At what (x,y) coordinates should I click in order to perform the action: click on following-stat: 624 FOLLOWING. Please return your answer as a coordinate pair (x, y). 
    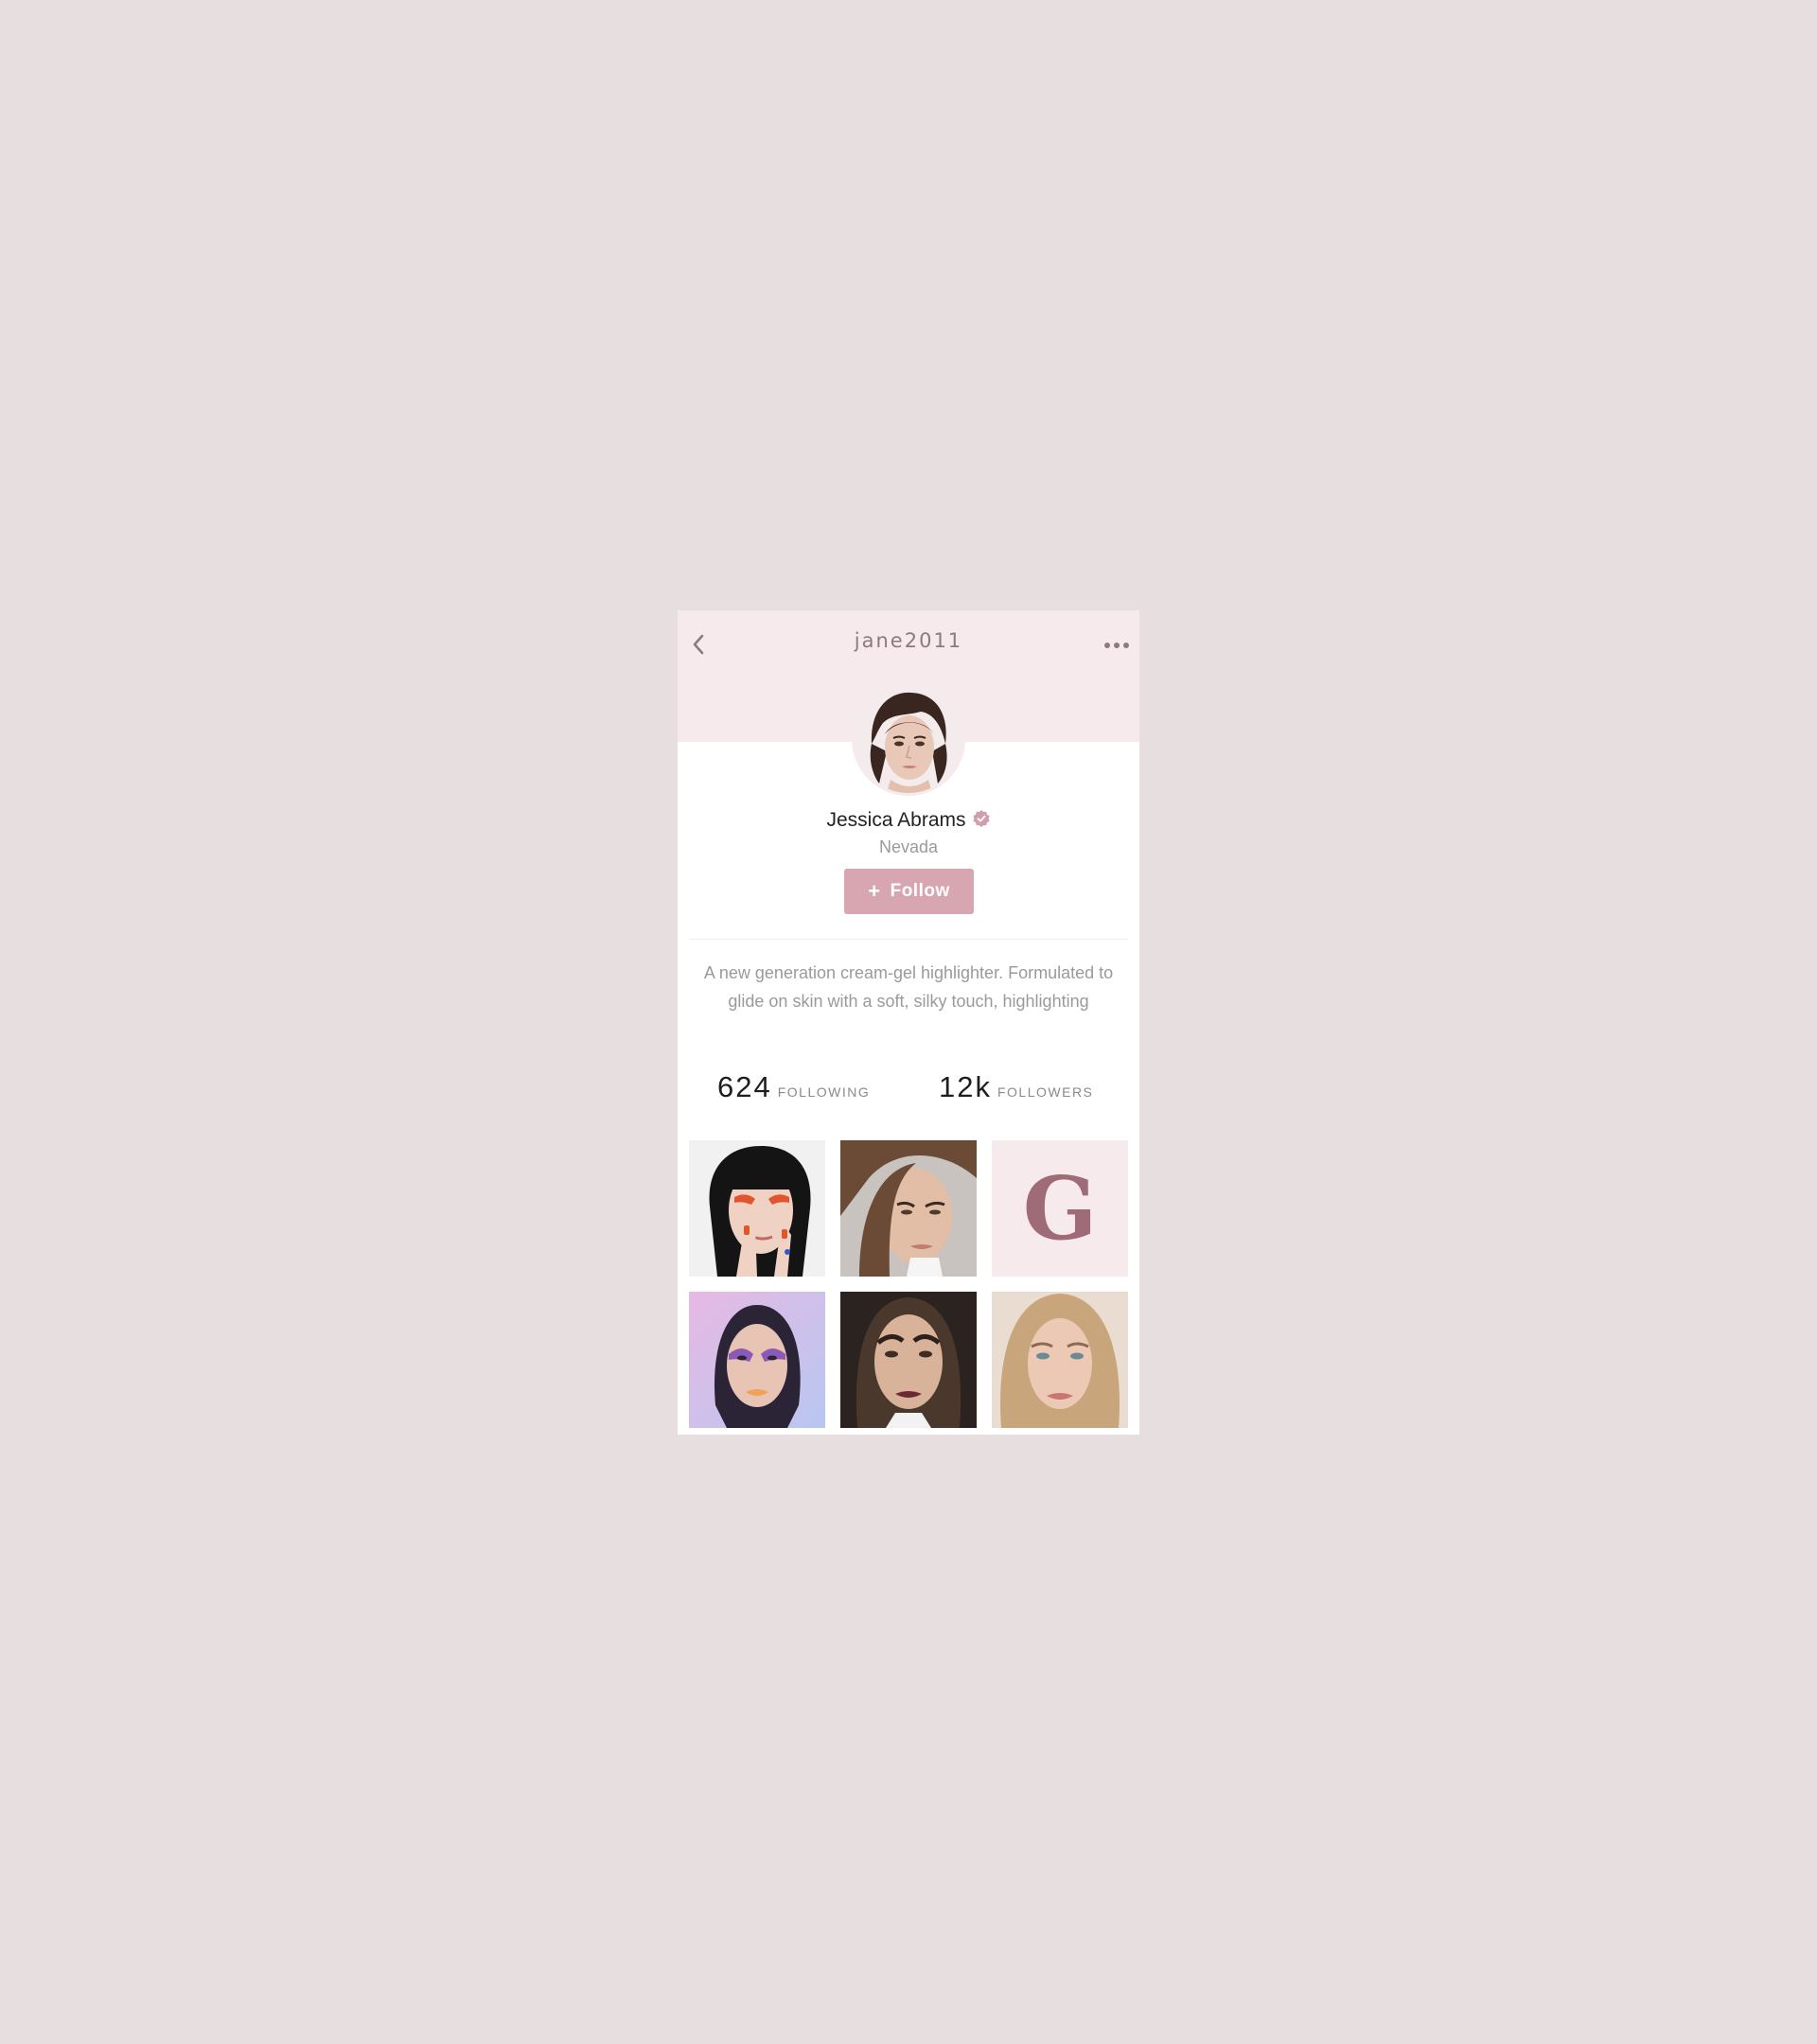
    Looking at the image, I should click on (794, 1087).